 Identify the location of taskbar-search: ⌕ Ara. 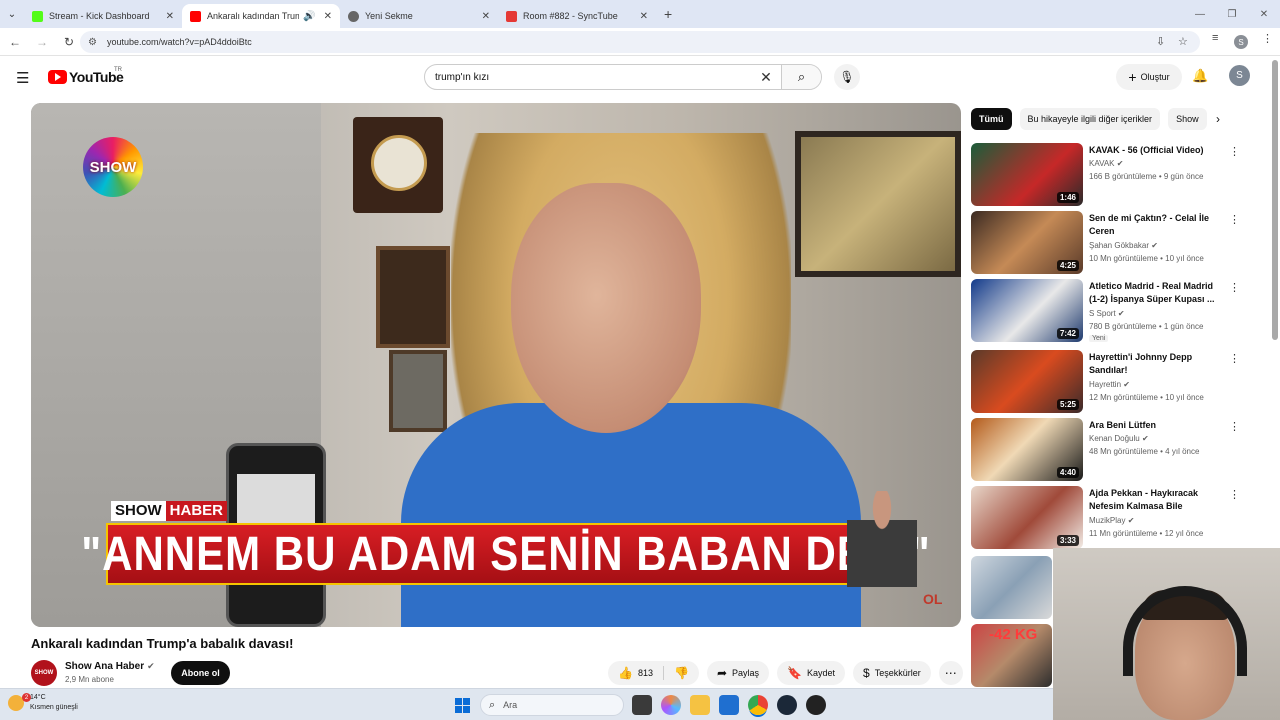
(552, 705).